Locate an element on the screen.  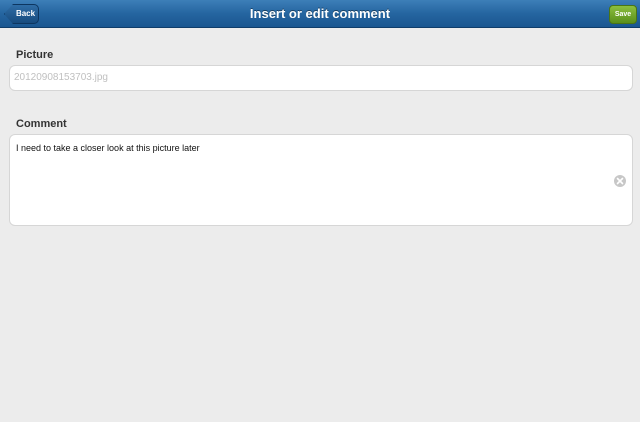
save-button: Save is located at coordinates (623, 14).